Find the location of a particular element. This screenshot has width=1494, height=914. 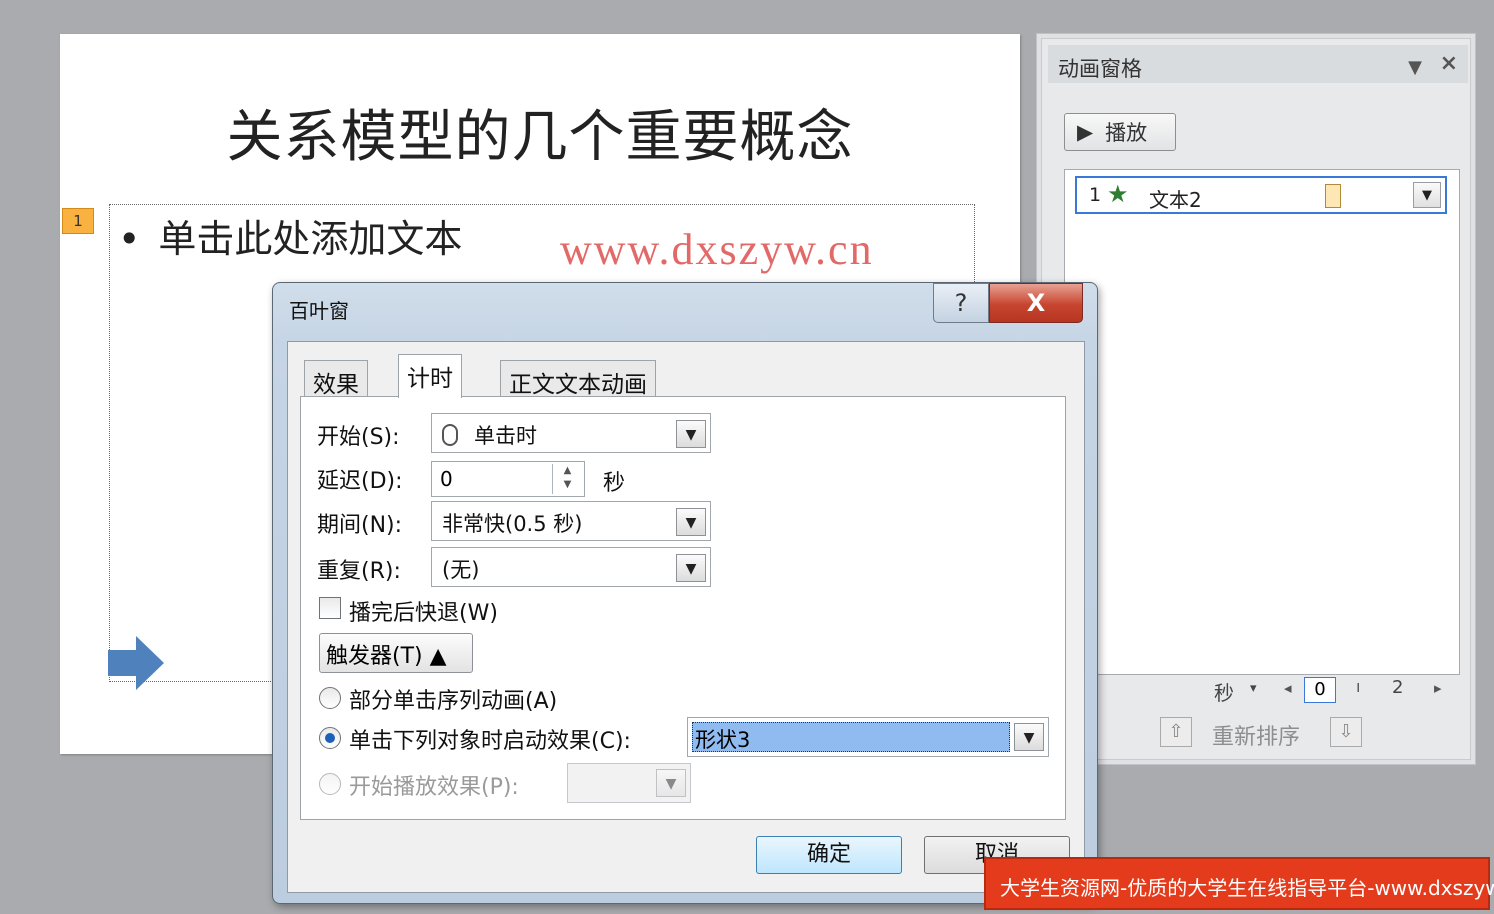

timeline-tick: ı is located at coordinates (1358, 686).